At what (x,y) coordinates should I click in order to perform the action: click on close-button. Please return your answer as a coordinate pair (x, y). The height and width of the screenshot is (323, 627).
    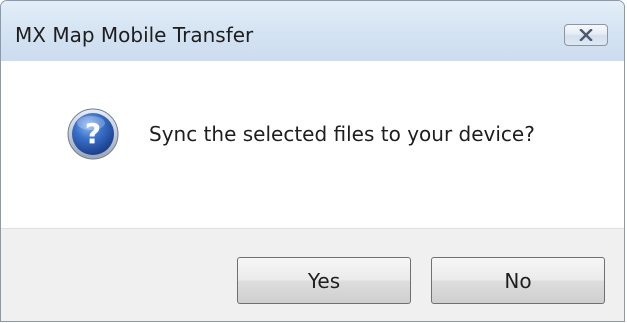
    Looking at the image, I should click on (586, 35).